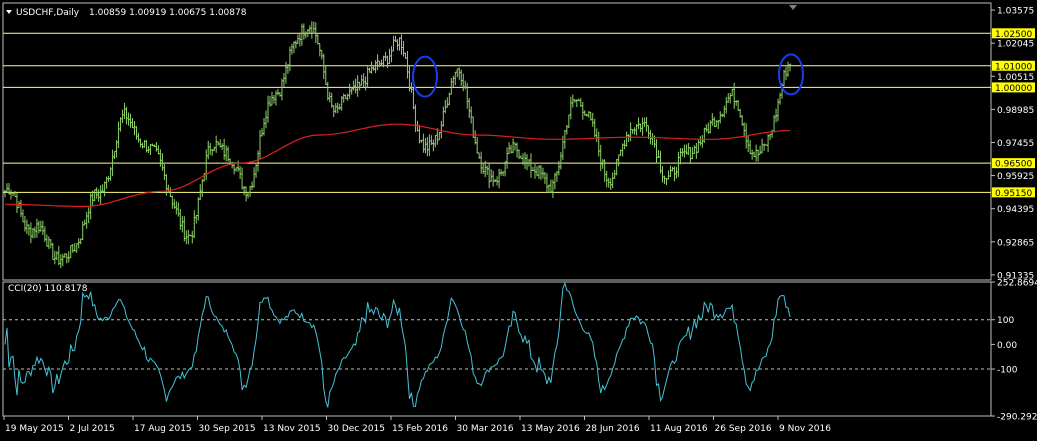  What do you see at coordinates (1013, 35) in the screenshot?
I see `hline-label-0: 1.02500` at bounding box center [1013, 35].